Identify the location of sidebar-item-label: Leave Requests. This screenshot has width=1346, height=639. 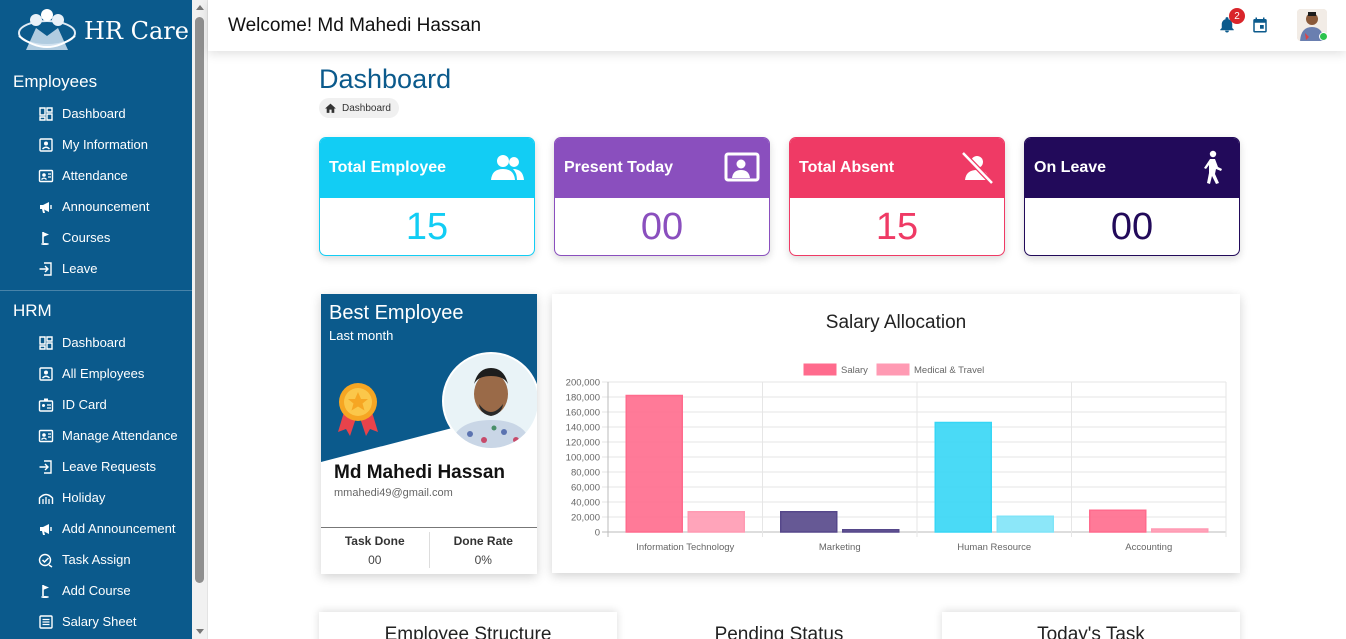
(109, 466).